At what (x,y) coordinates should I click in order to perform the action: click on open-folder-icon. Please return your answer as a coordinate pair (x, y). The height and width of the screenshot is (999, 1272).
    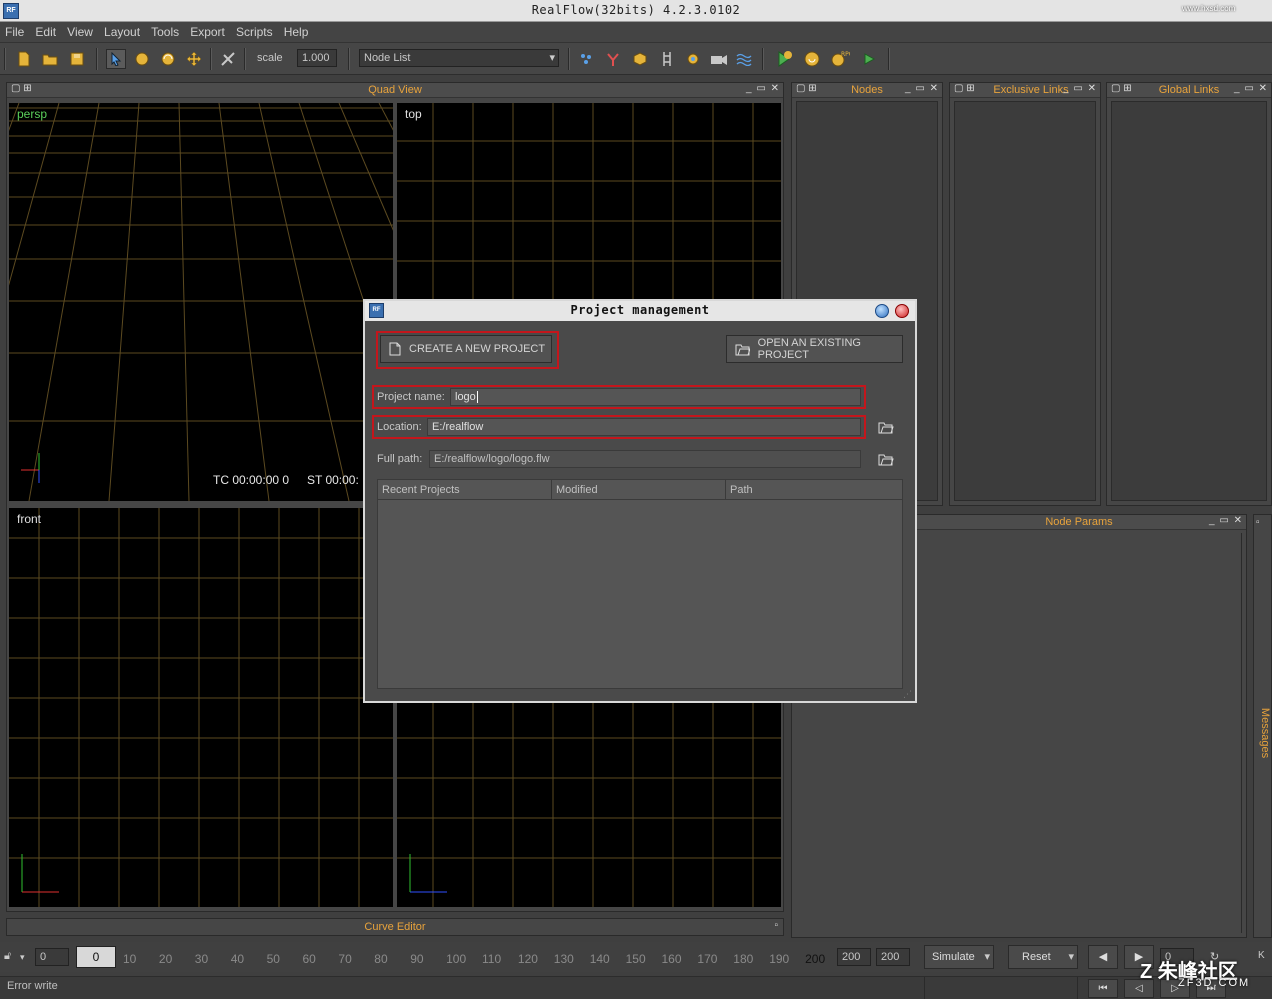
    Looking at the image, I should click on (742, 350).